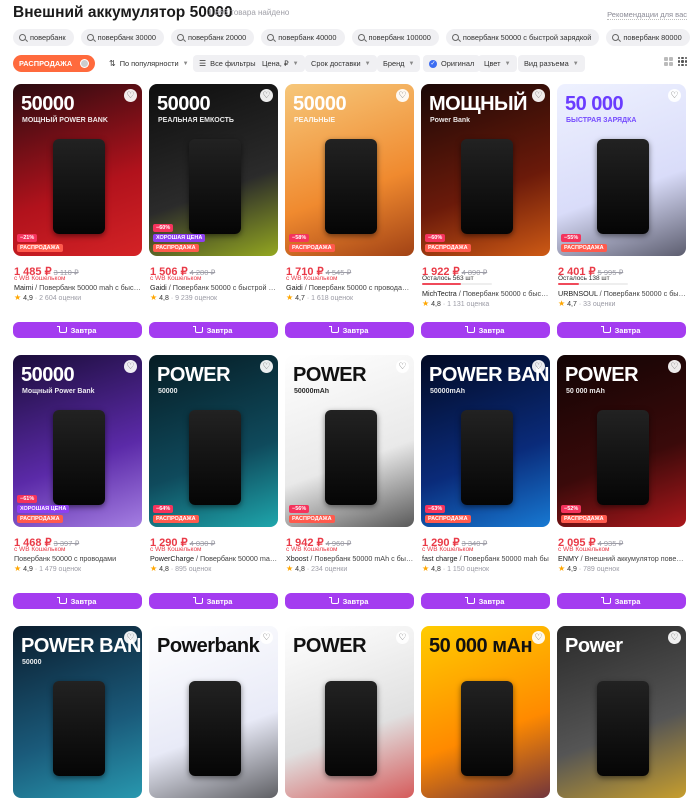 Image resolution: width=700 pixels, height=798 pixels. I want to click on search-chip: повербанк 30000, so click(122, 37).